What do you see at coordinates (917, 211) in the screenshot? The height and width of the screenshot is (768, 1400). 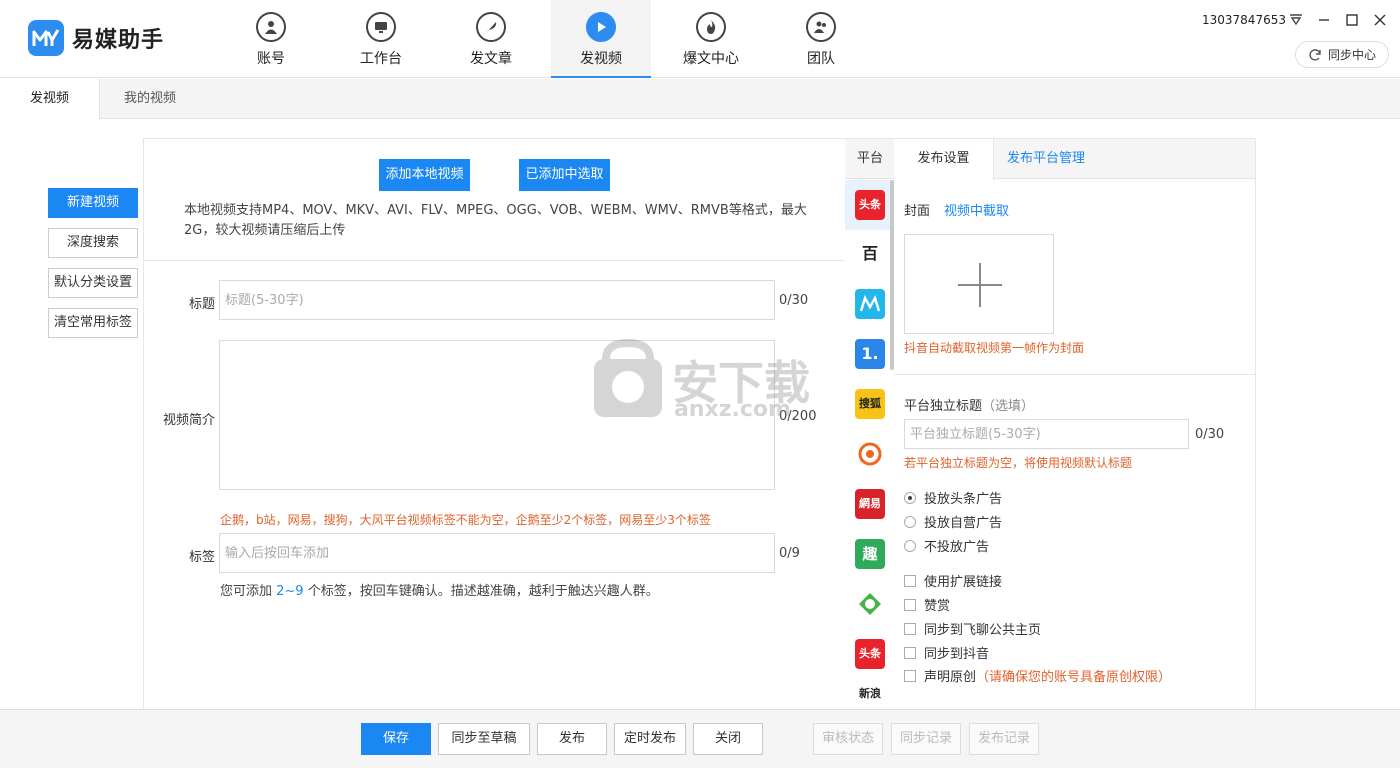 I see `cover-label: 封面` at bounding box center [917, 211].